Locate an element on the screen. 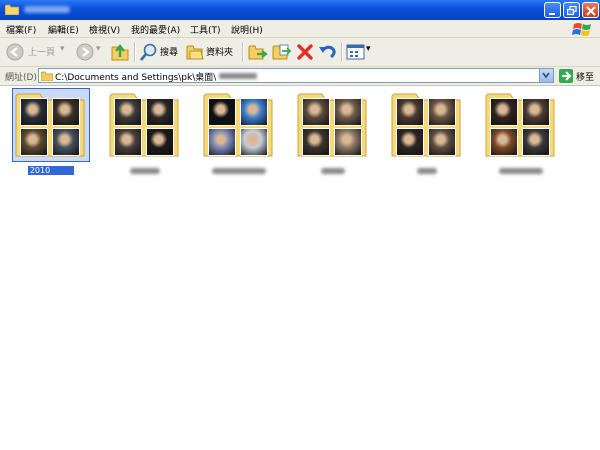  up-folder-icon is located at coordinates (120, 52).